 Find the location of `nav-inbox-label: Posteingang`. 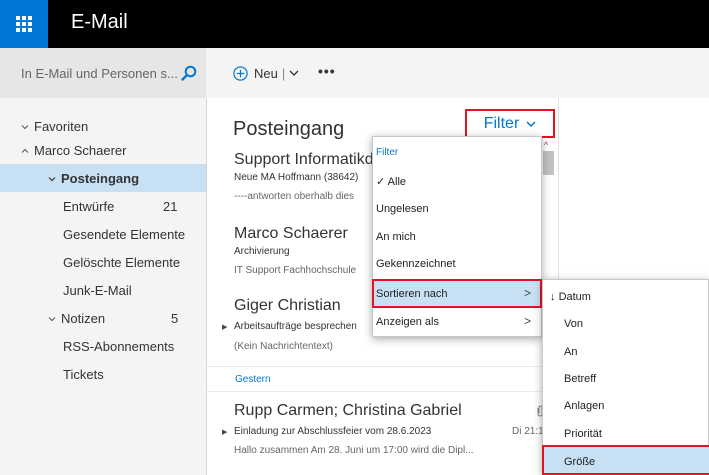

nav-inbox-label: Posteingang is located at coordinates (100, 178).